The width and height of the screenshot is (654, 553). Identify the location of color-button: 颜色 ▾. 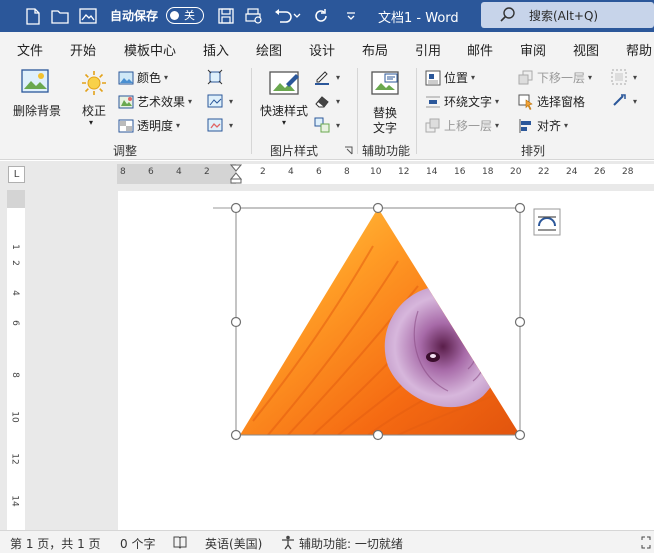
(143, 77).